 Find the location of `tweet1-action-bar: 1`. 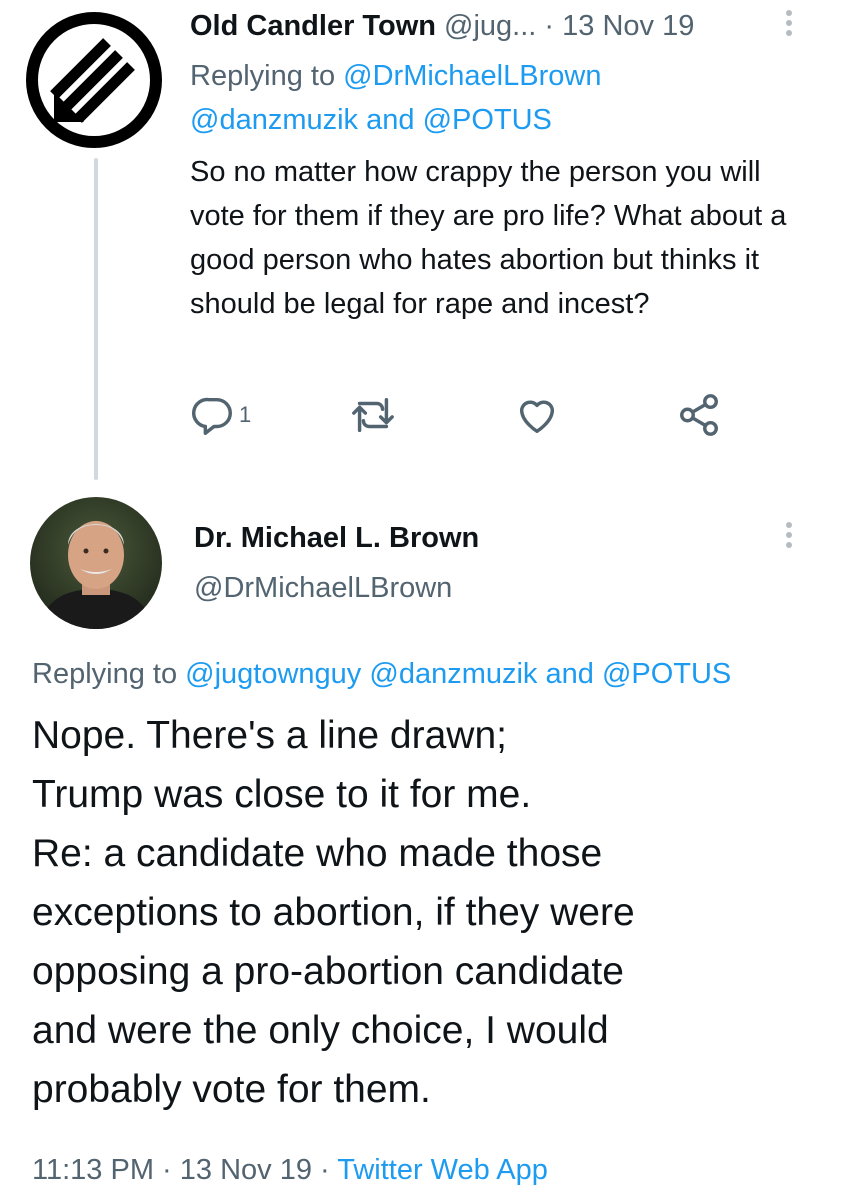

tweet1-action-bar: 1 is located at coordinates (470, 417).